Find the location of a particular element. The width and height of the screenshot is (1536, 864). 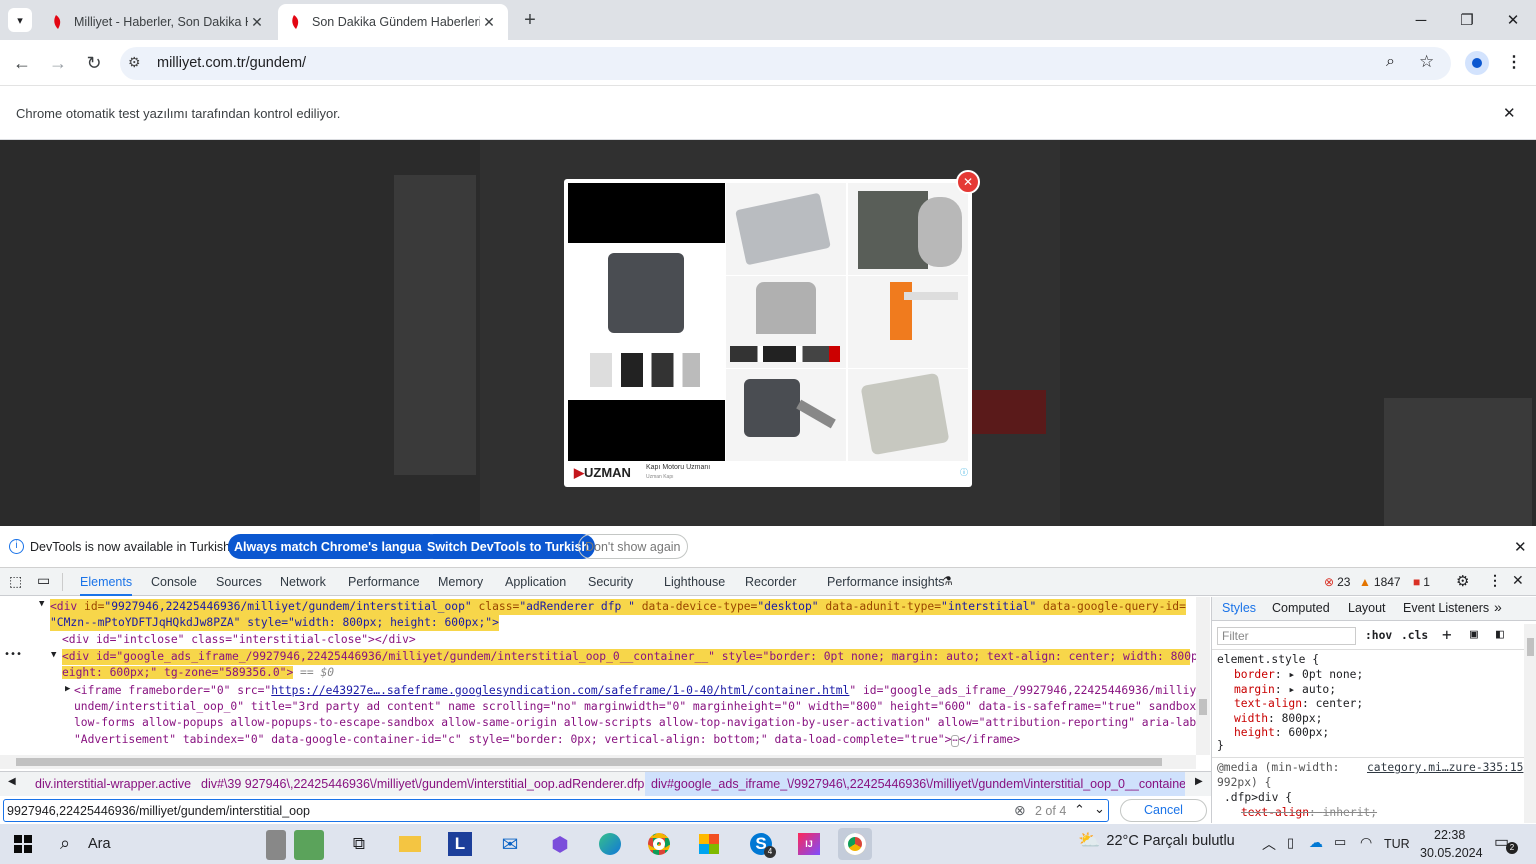

tab-search-button: ▾ is located at coordinates (20, 20).